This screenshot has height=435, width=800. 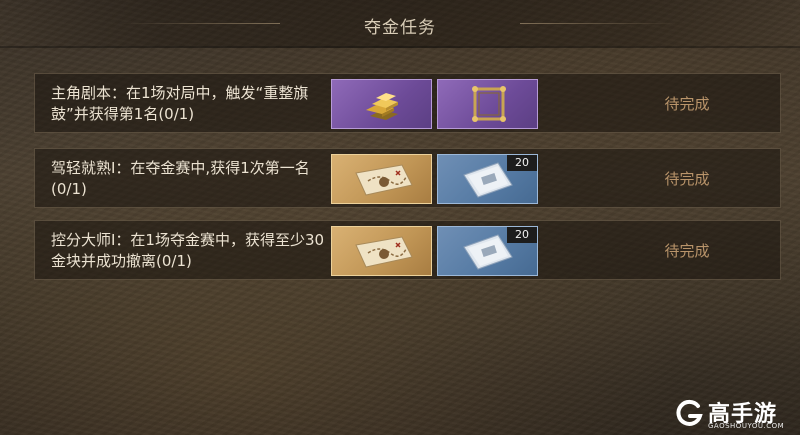 What do you see at coordinates (180, 178) in the screenshot?
I see `task-description: 驾轻就熟Ⅰ：在夺金赛中,获得1次第一名(0/1)` at bounding box center [180, 178].